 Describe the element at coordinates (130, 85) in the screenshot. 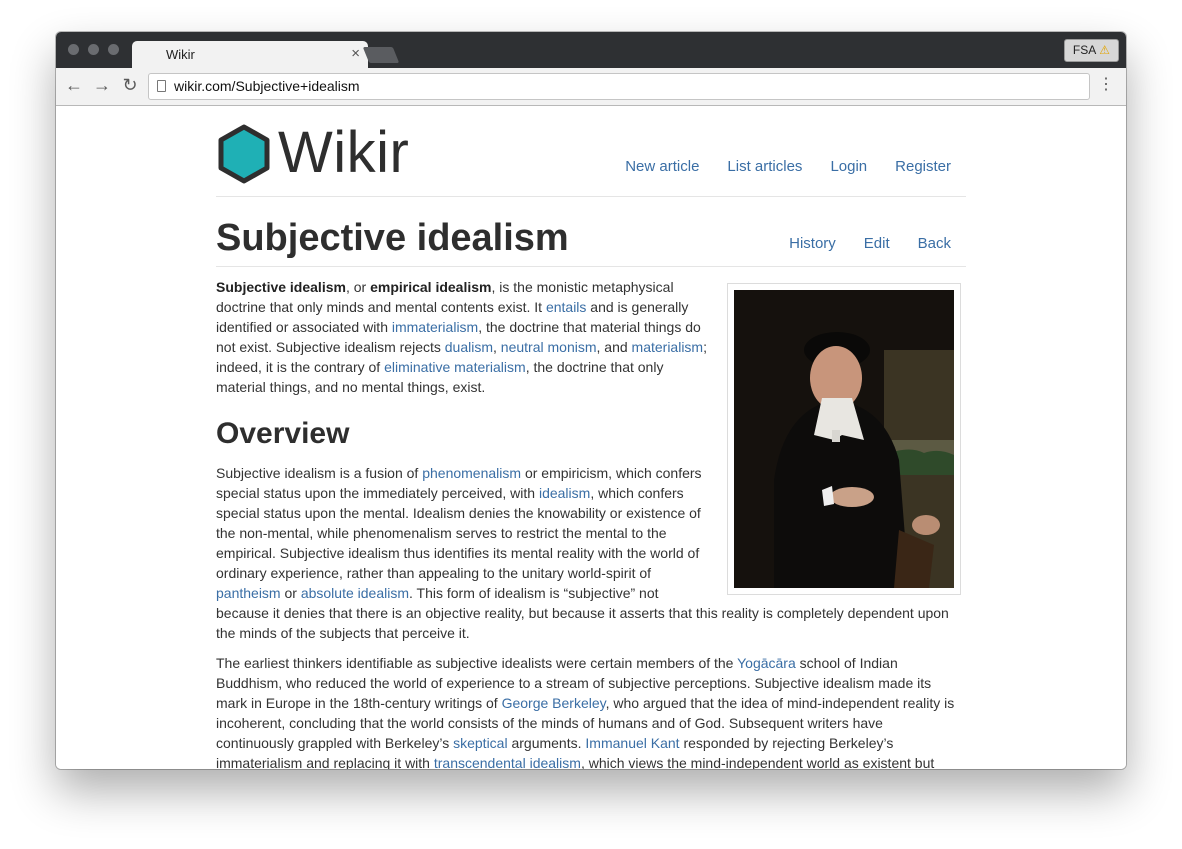

I see `reload-icon: ↻` at that location.